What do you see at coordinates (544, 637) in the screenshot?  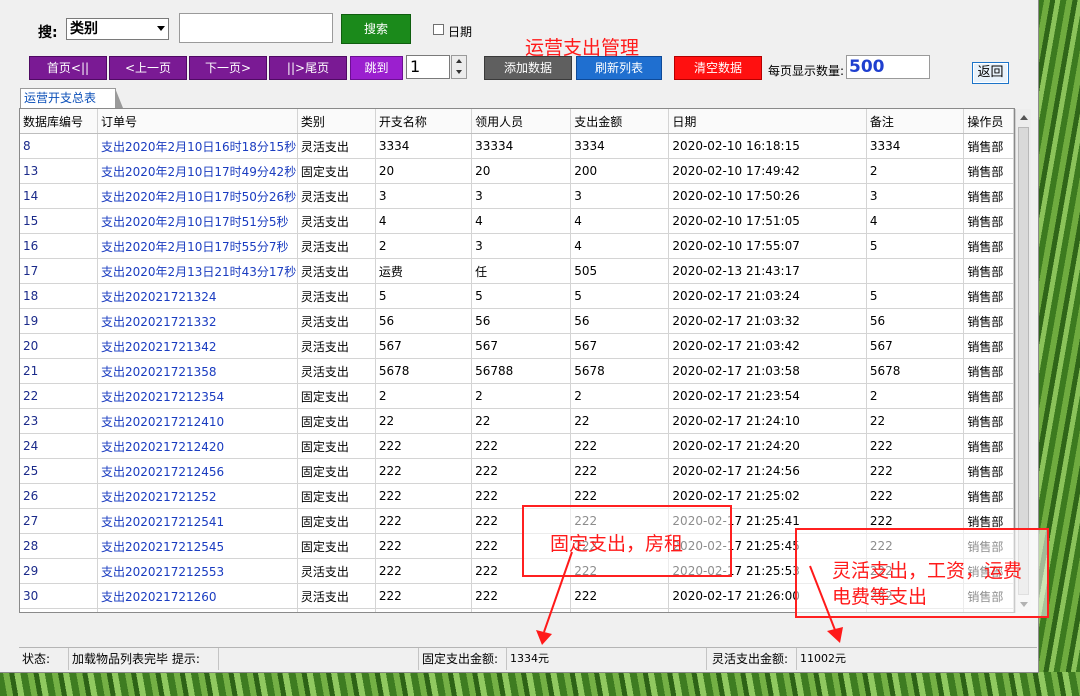 I see `fixed-arrow-head-icon` at bounding box center [544, 637].